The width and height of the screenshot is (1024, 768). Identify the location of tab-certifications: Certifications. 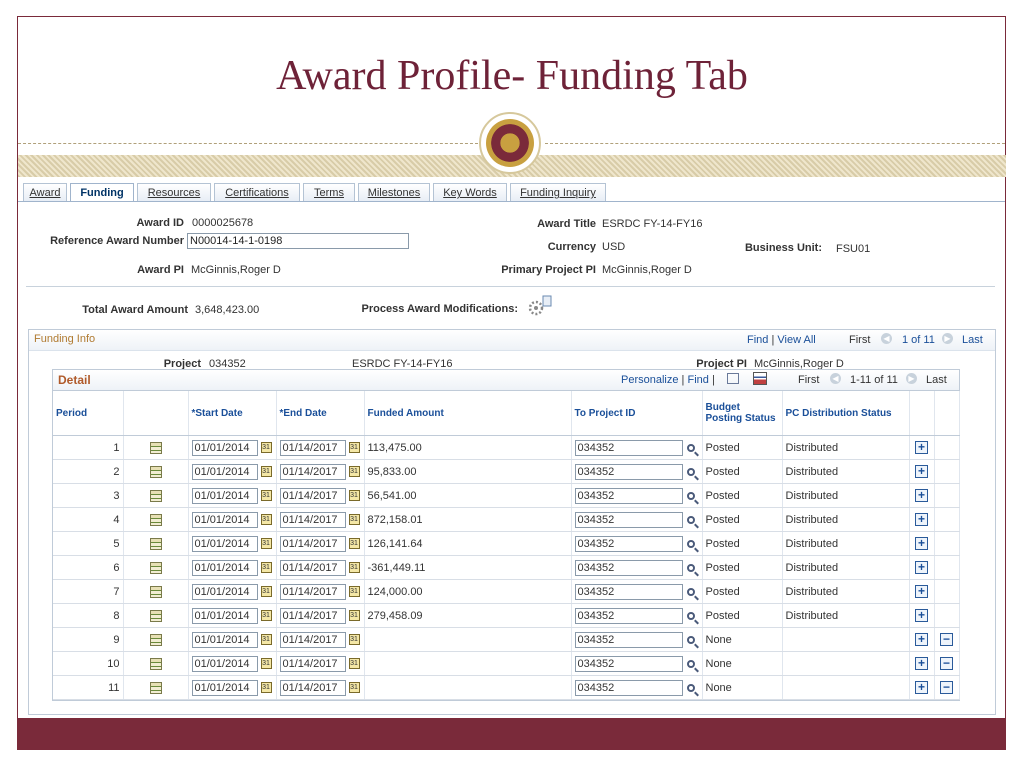
(257, 192).